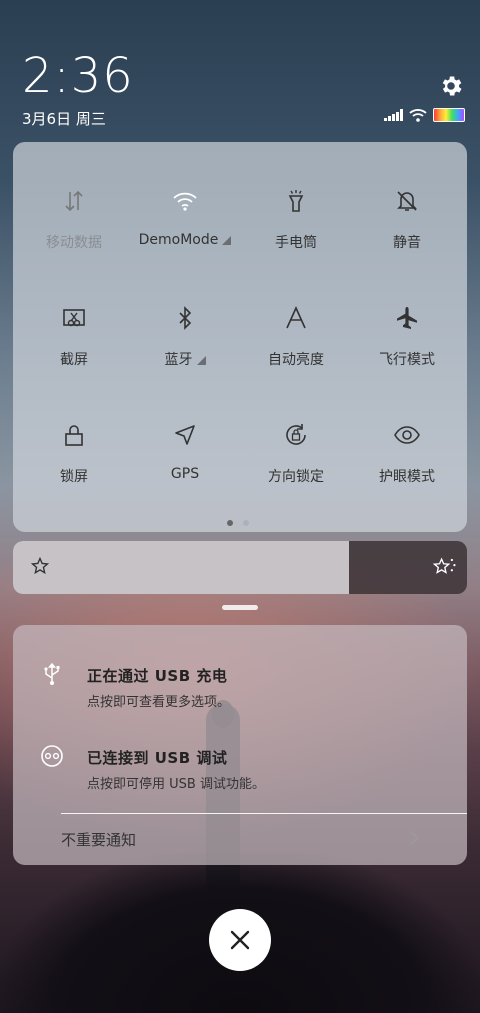 This screenshot has height=1013, width=480. Describe the element at coordinates (407, 477) in the screenshot. I see `tile-label: 护眼模式` at that location.